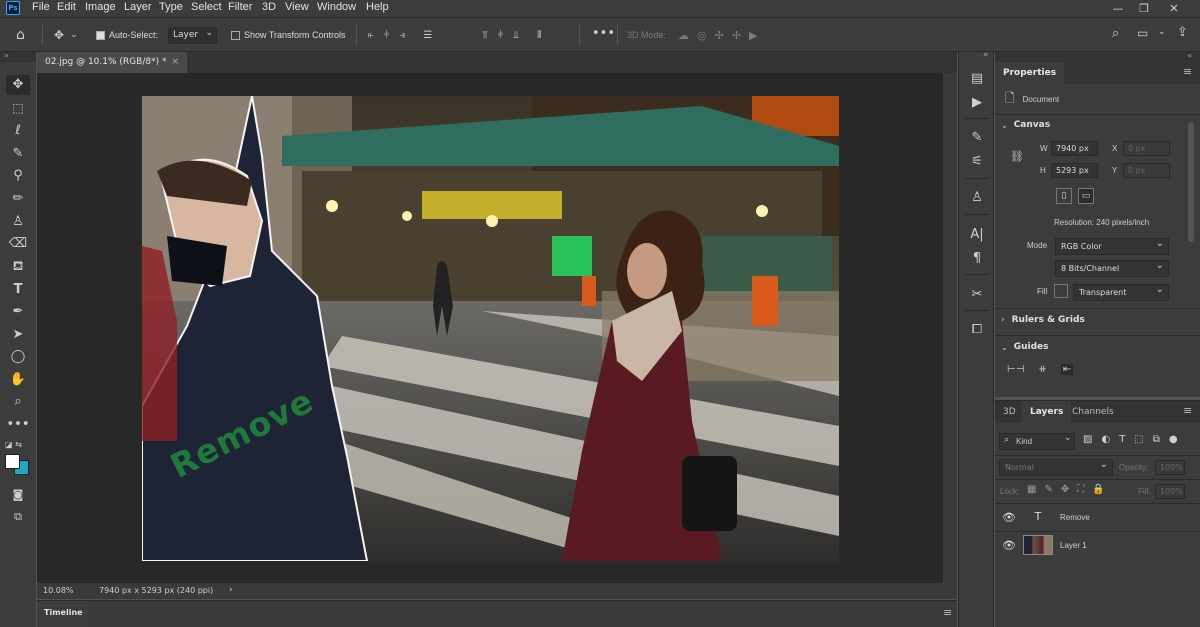 The width and height of the screenshot is (1200, 627). Describe the element at coordinates (66, 35) in the screenshot. I see `tool-preset-picker: ✥ ⌄` at that location.